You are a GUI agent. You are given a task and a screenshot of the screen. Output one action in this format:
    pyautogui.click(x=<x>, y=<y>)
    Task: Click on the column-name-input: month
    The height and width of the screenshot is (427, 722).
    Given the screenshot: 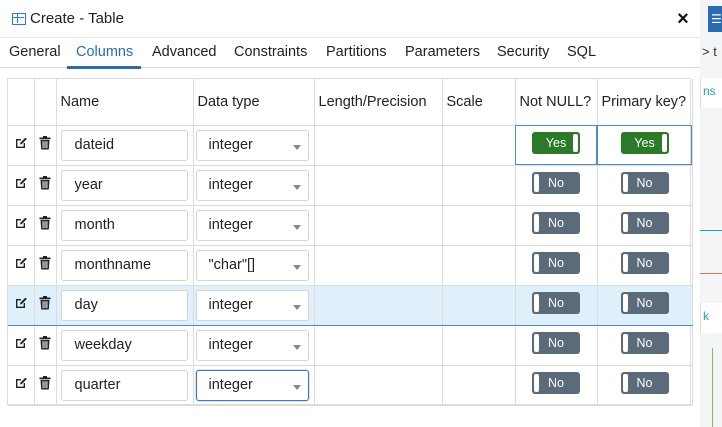 What is the action you would take?
    pyautogui.click(x=124, y=225)
    